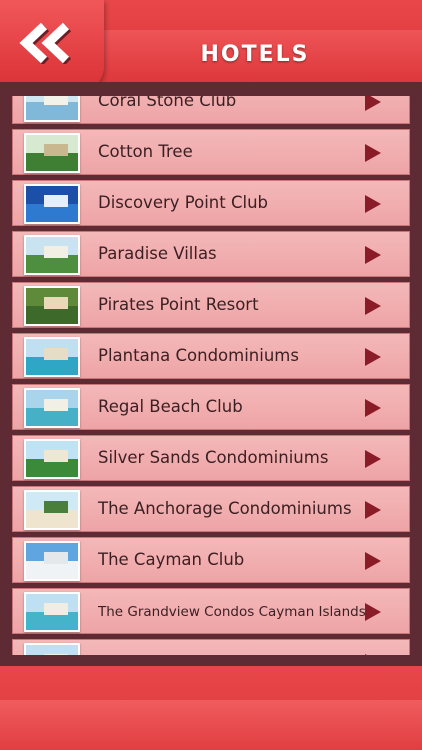  I want to click on hotel-name: Coral Stone Club, so click(167, 103).